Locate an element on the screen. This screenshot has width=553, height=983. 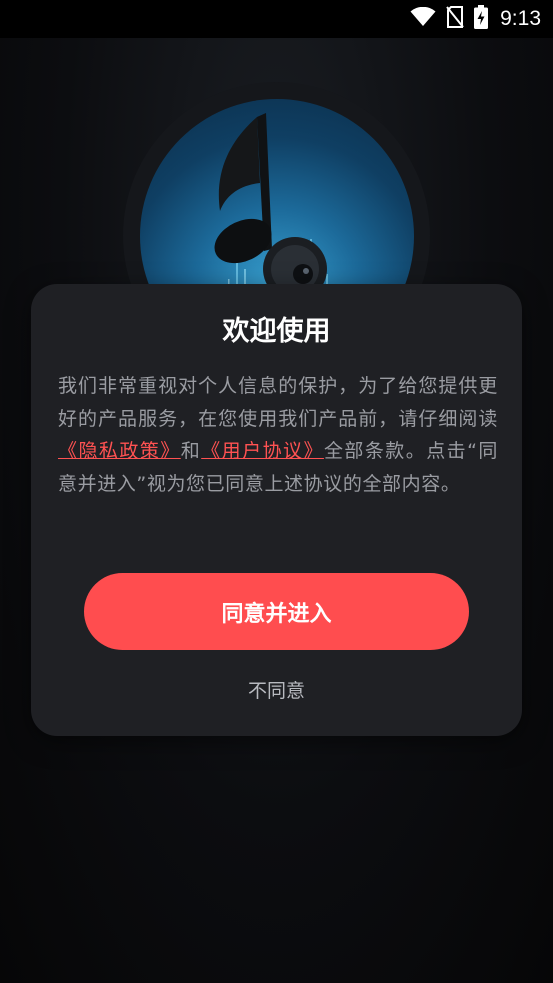
wifi-icon is located at coordinates (423, 18).